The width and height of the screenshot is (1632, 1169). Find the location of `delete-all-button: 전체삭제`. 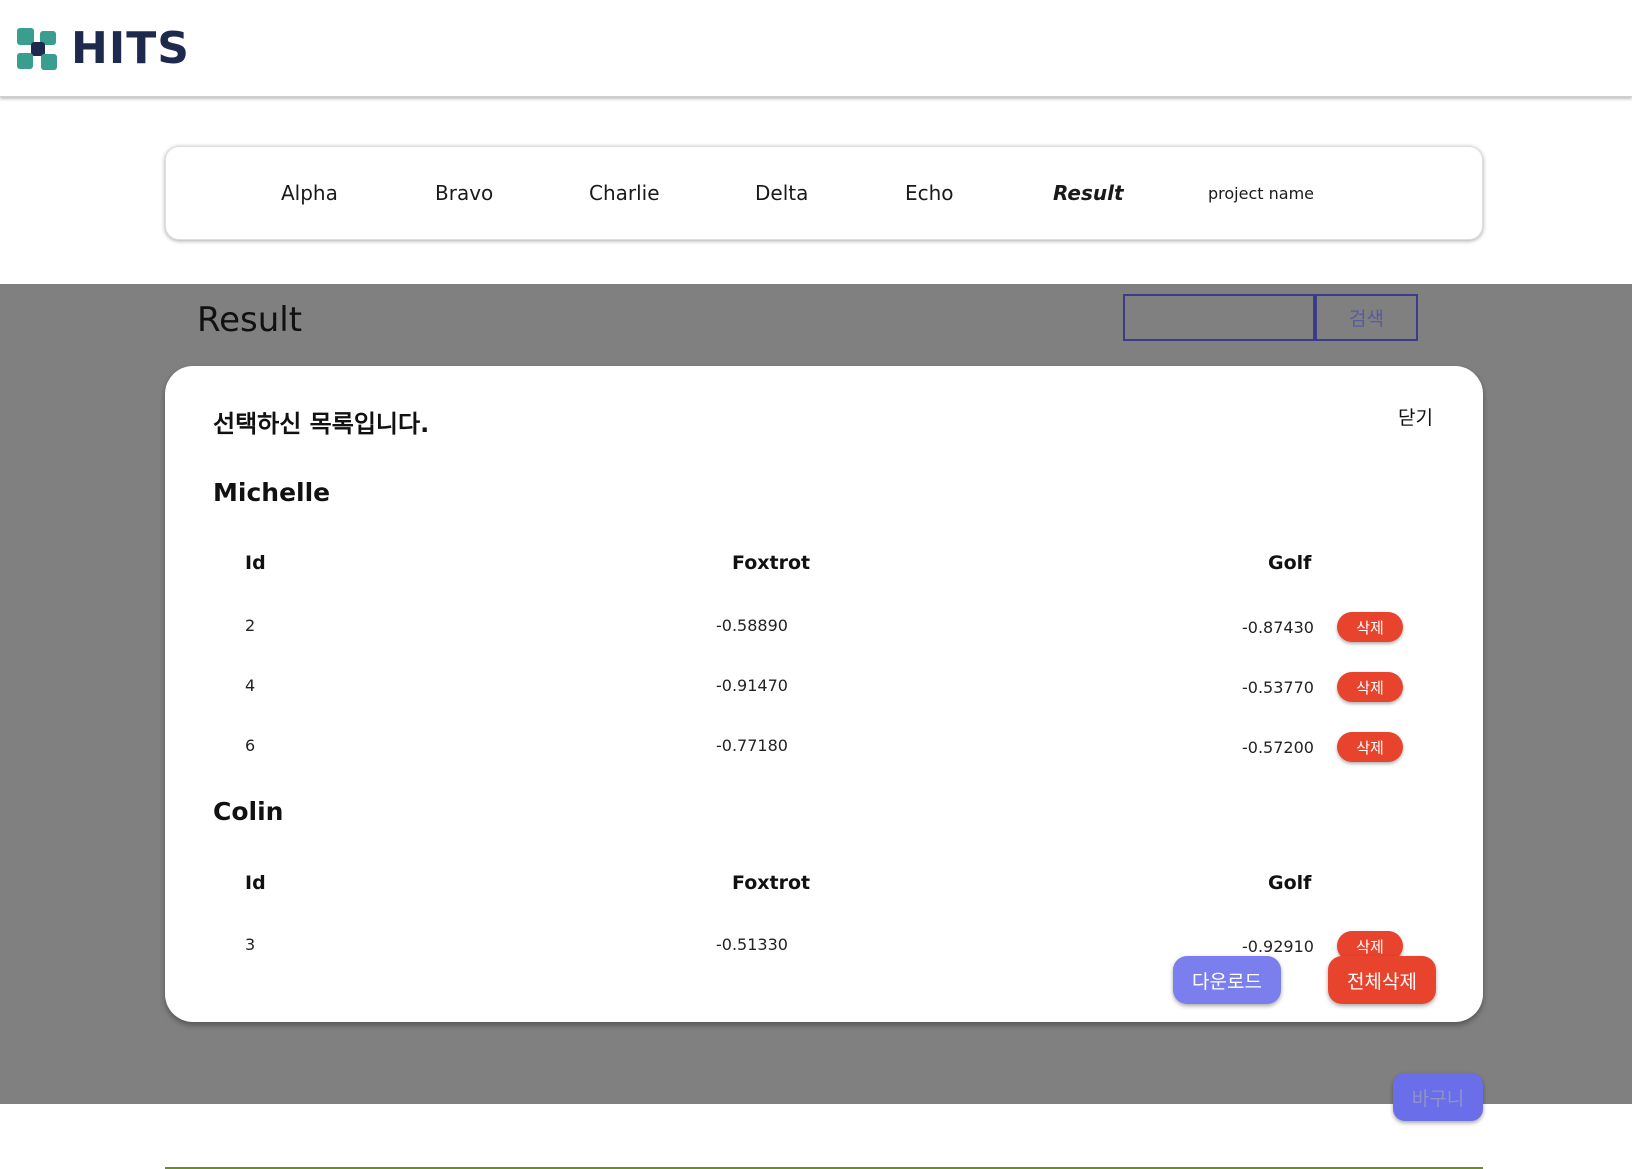

delete-all-button: 전체삭제 is located at coordinates (1382, 980).